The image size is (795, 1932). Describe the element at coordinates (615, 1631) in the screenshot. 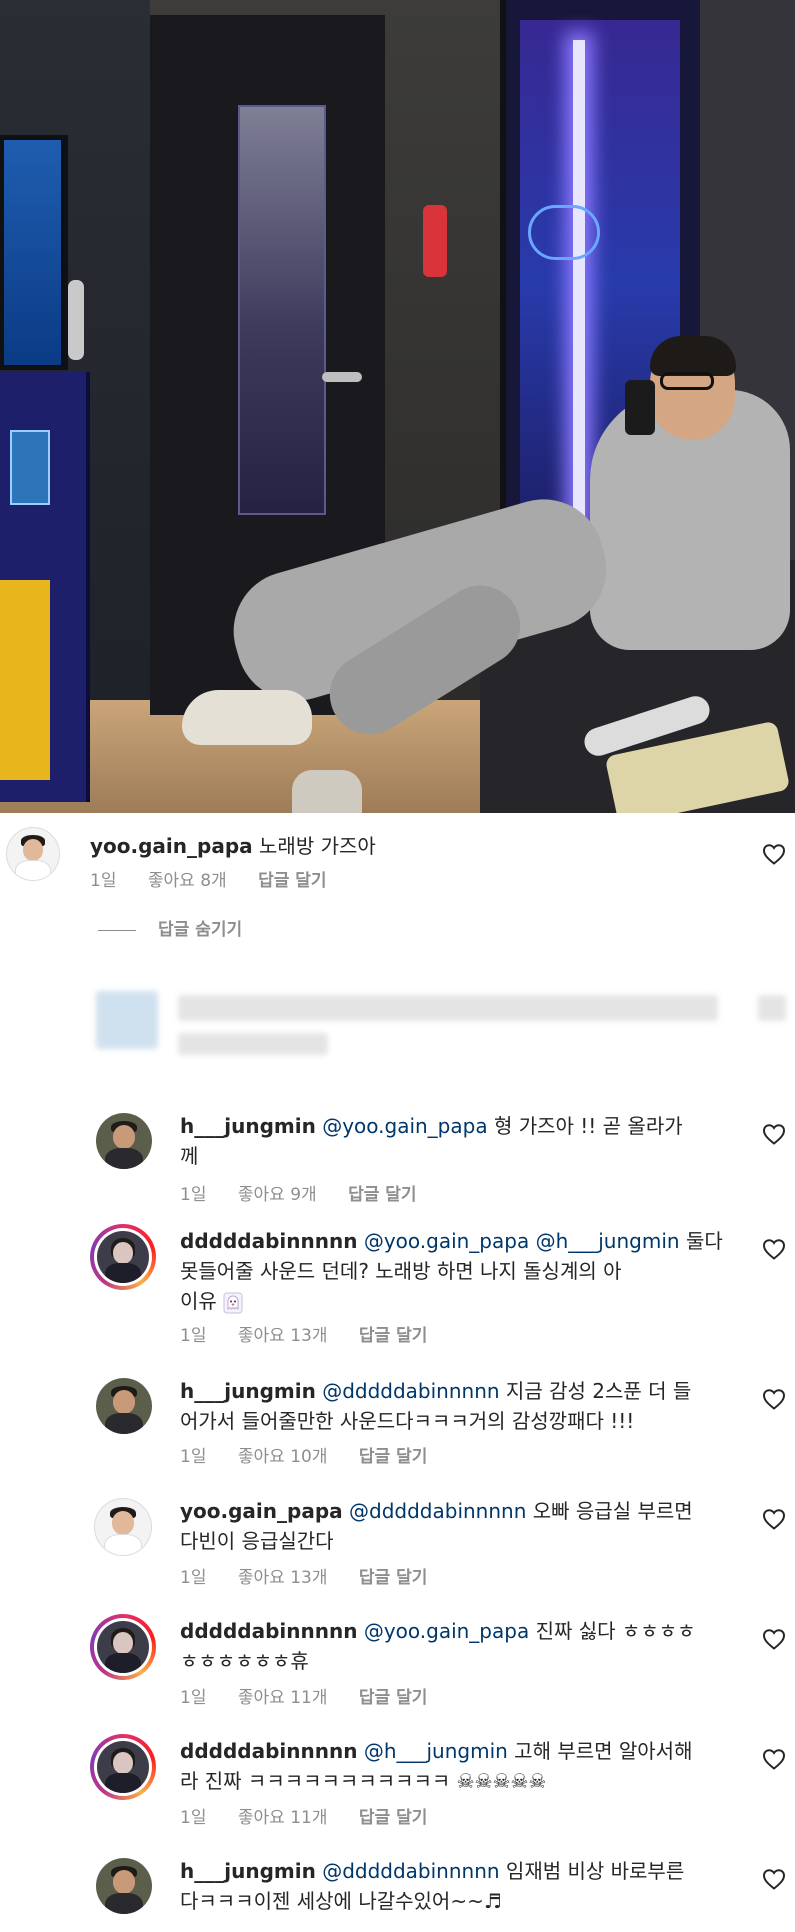

I see `comment-text: 진짜 싫다 ㅎㅎㅎㅎ` at that location.